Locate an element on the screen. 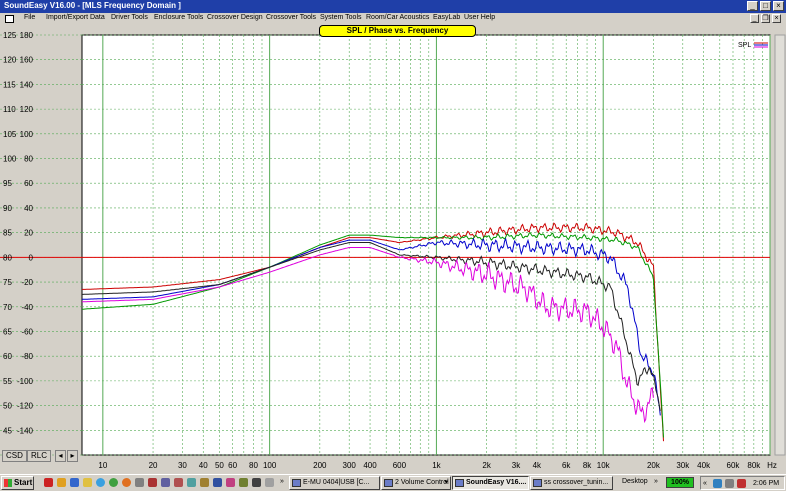 The width and height of the screenshot is (786, 491). menu-file: File is located at coordinates (29, 17).